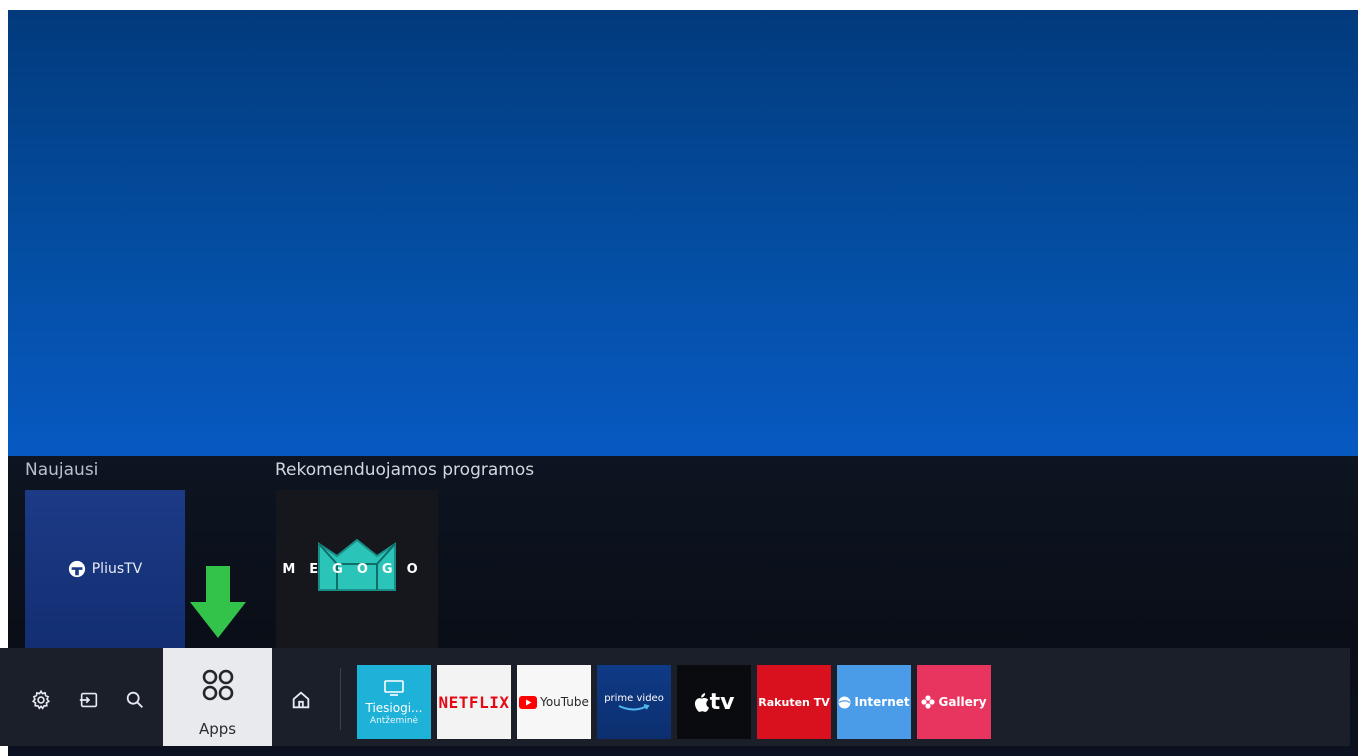 The height and width of the screenshot is (756, 1358). Describe the element at coordinates (528, 702) in the screenshot. I see `youtube-play-icon` at that location.